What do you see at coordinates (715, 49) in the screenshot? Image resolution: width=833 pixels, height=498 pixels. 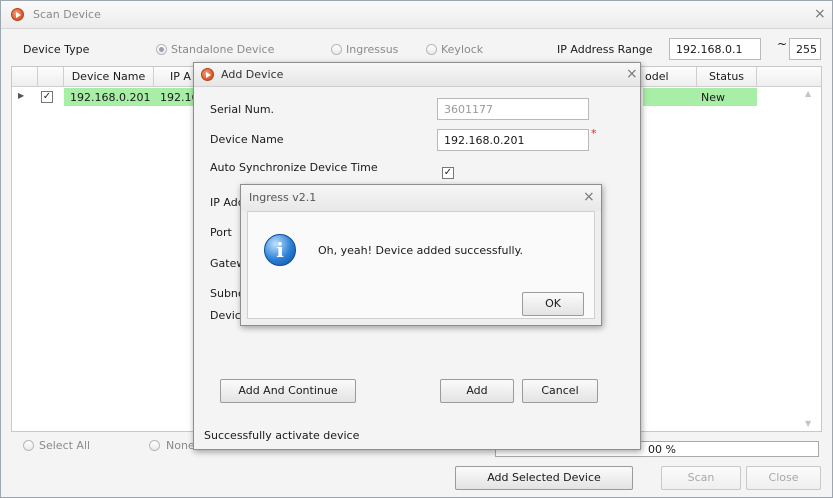 I see `ip-start-field: 192.168.0.1` at bounding box center [715, 49].